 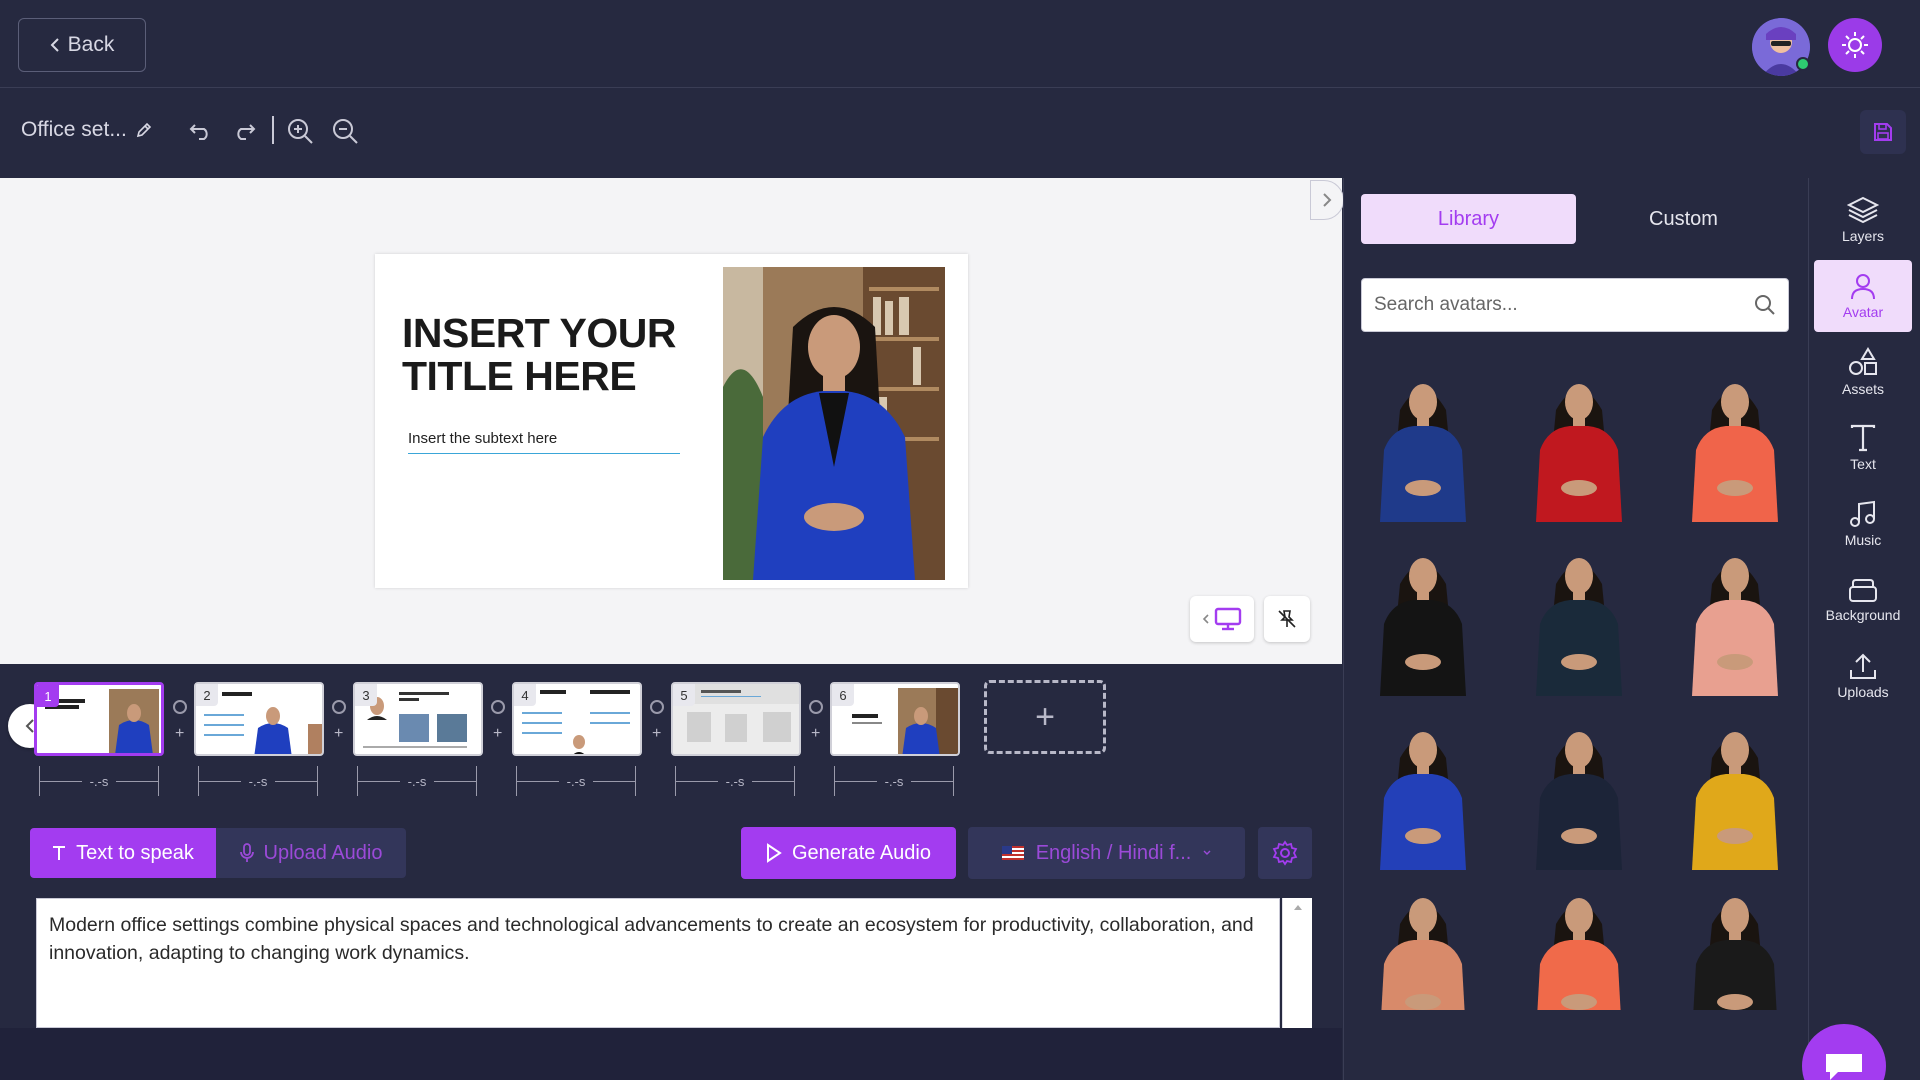 I want to click on generate-audio-button: Generate Audio, so click(x=848, y=853).